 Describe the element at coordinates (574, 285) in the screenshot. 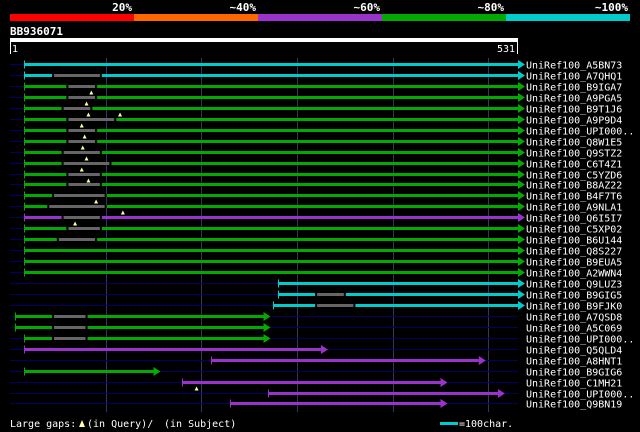

I see `hit-label: UniRef100_Q9LUZ3` at that location.